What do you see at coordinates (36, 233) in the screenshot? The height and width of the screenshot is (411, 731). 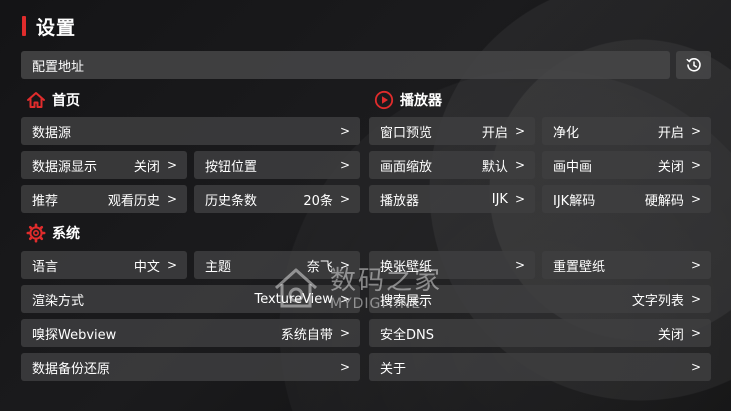 I see `gear-icon` at bounding box center [36, 233].